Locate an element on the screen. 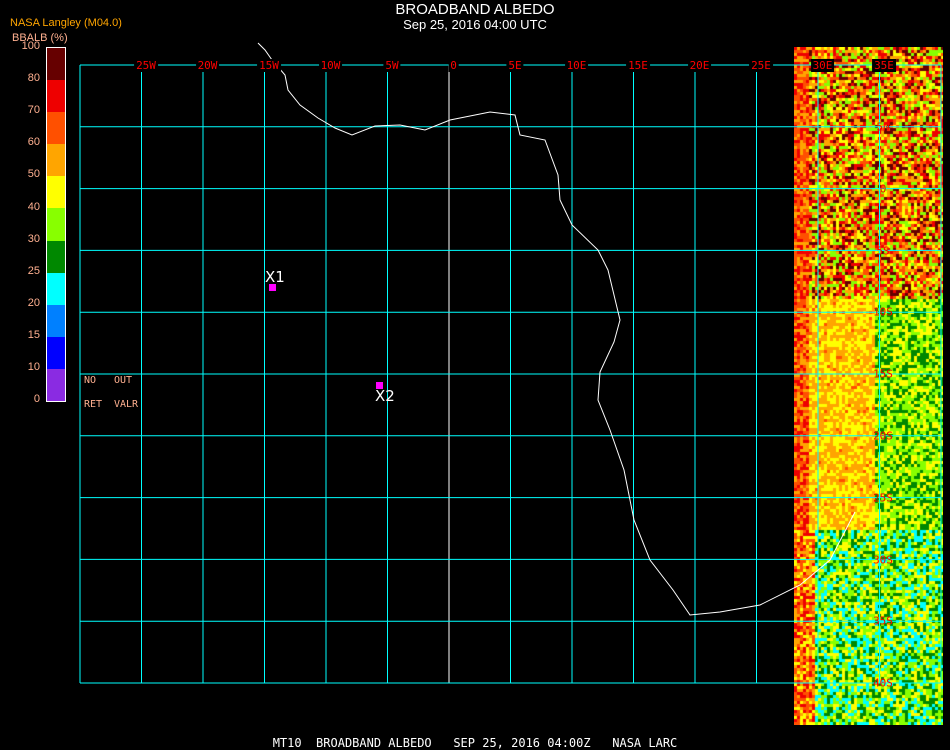  longitude-label: 5W is located at coordinates (392, 65).